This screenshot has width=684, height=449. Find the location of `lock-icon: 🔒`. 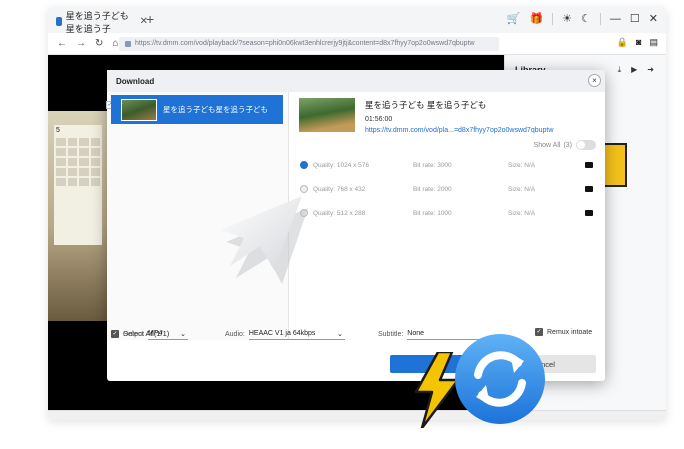

lock-icon: 🔒 is located at coordinates (622, 42).